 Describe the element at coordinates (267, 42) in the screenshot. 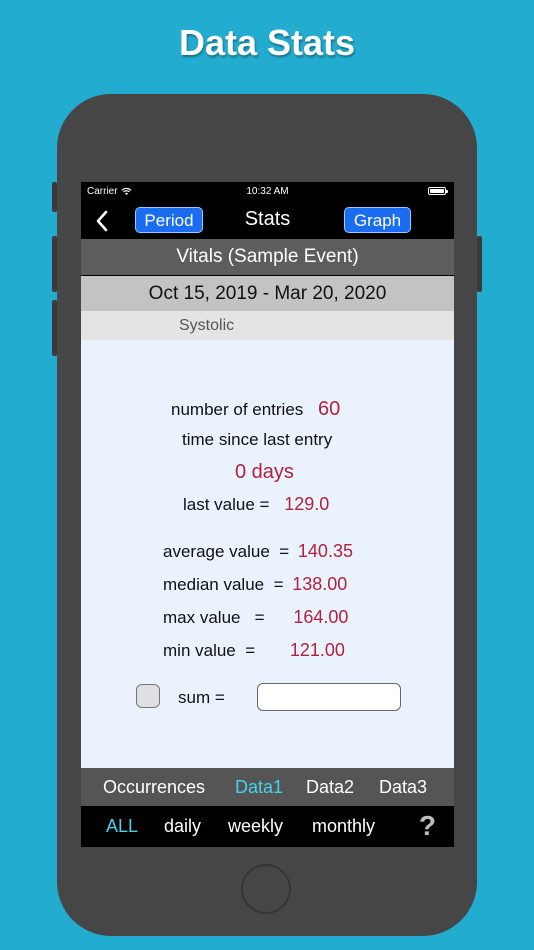

I see `headline: Data Stats` at that location.